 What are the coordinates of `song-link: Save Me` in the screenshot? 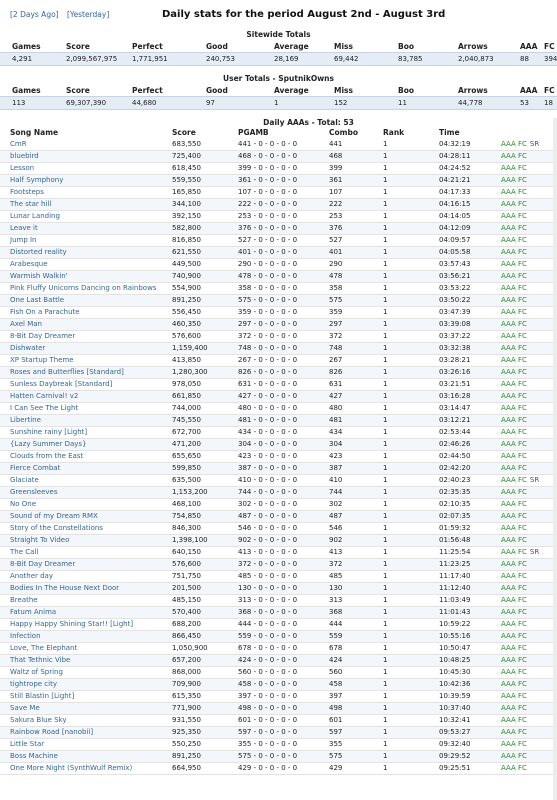 It's located at (81, 708).